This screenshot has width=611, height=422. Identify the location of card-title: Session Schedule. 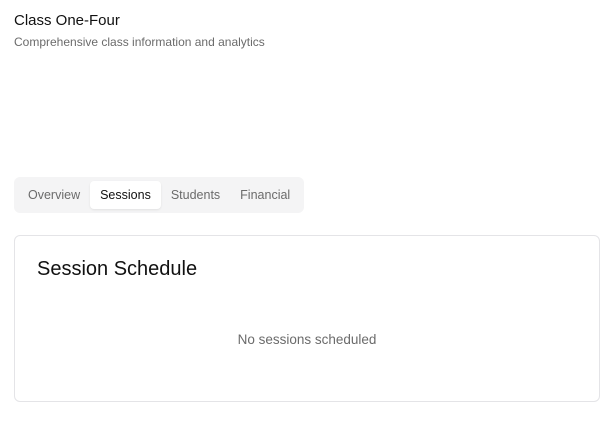
(117, 269).